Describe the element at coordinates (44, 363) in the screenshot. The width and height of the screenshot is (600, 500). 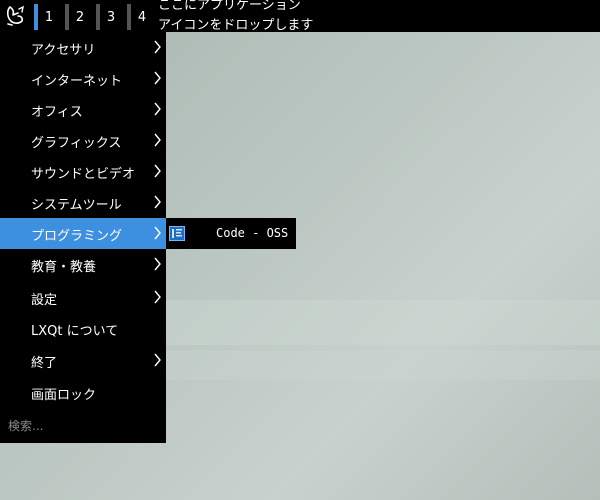
I see `menu-item-label: 終了` at that location.